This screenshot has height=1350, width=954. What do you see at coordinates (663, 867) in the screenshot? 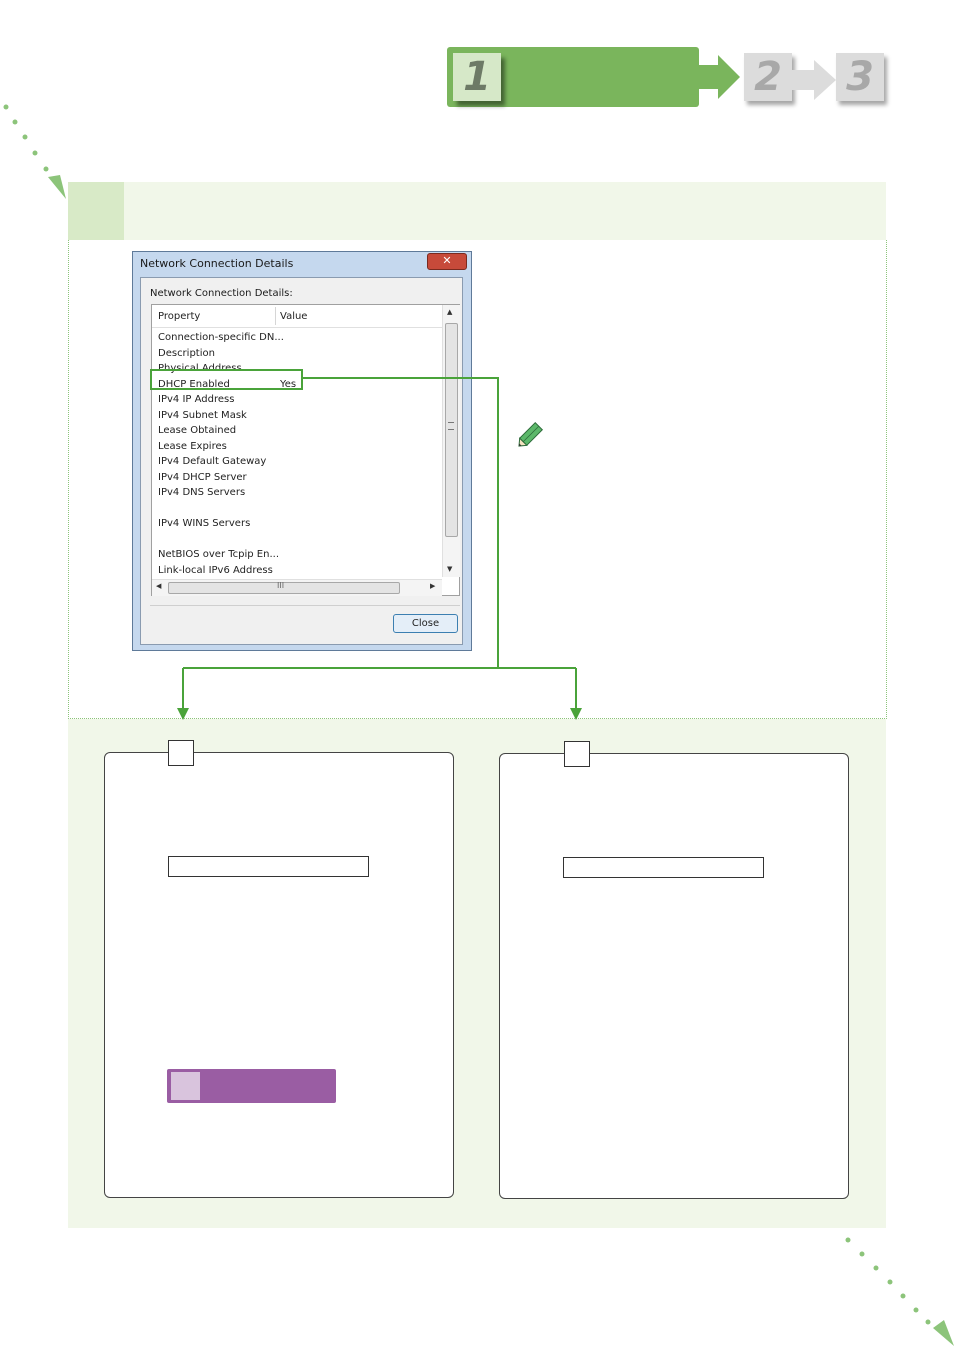
I see `result-card-right-heading-bar` at bounding box center [663, 867].